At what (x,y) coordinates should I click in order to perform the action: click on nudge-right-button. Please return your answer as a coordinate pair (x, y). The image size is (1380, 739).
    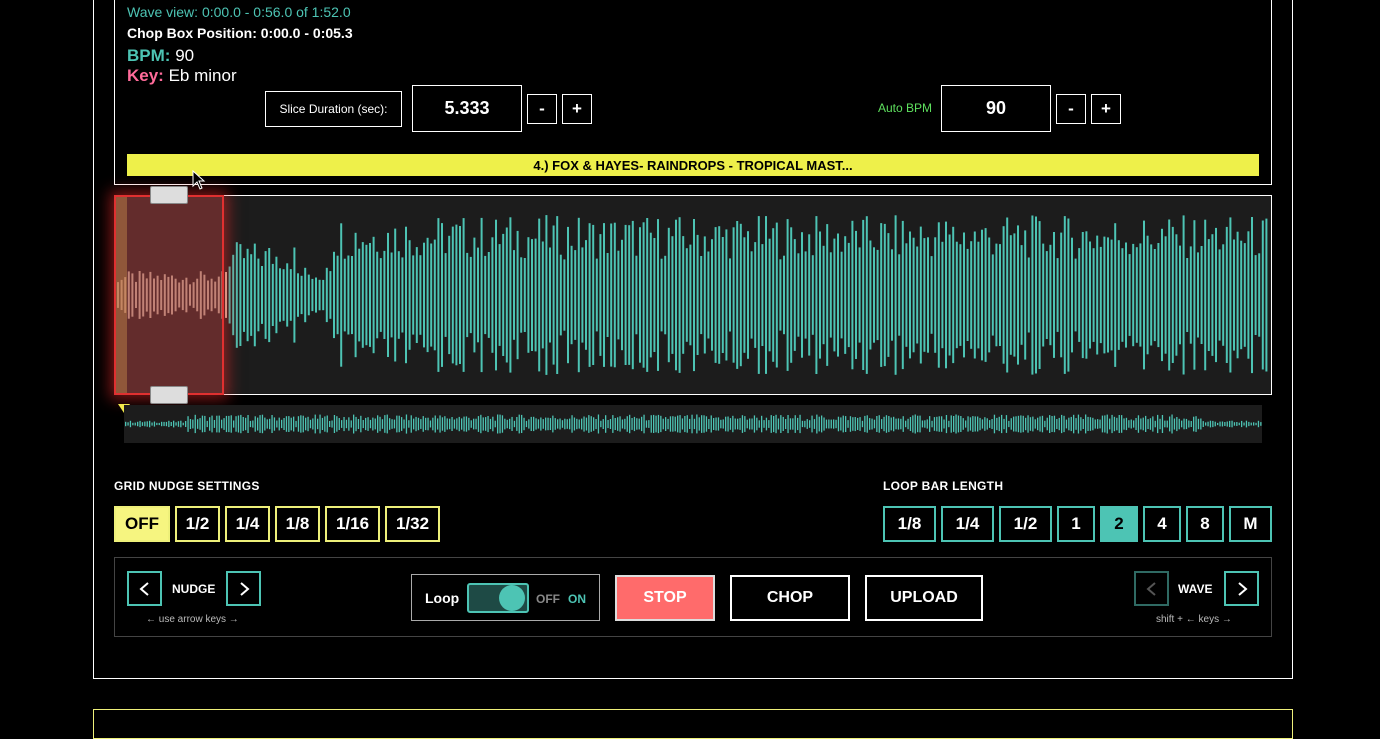
    Looking at the image, I should click on (243, 588).